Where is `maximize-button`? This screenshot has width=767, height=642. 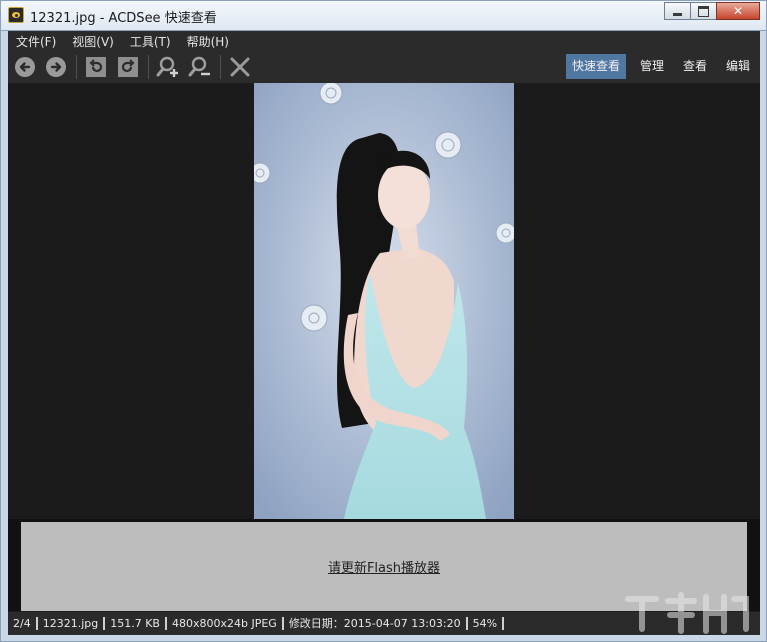
maximize-button is located at coordinates (703, 11).